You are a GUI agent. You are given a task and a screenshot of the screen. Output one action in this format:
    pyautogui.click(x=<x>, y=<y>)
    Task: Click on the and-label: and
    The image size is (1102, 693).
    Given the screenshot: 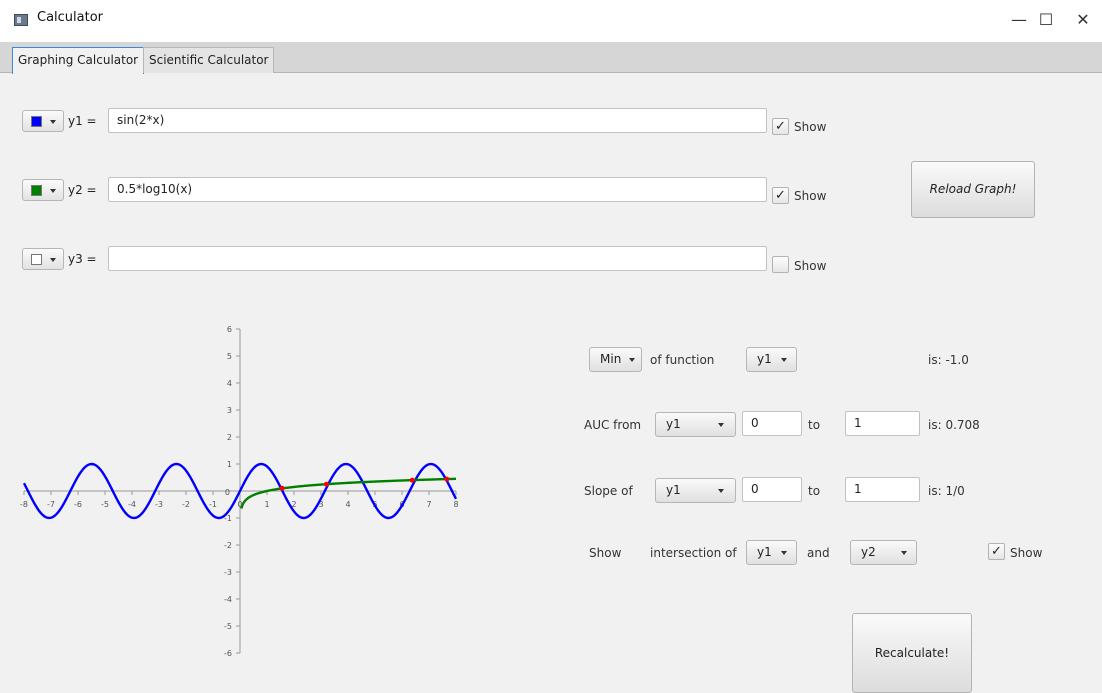 What is the action you would take?
    pyautogui.click(x=818, y=553)
    